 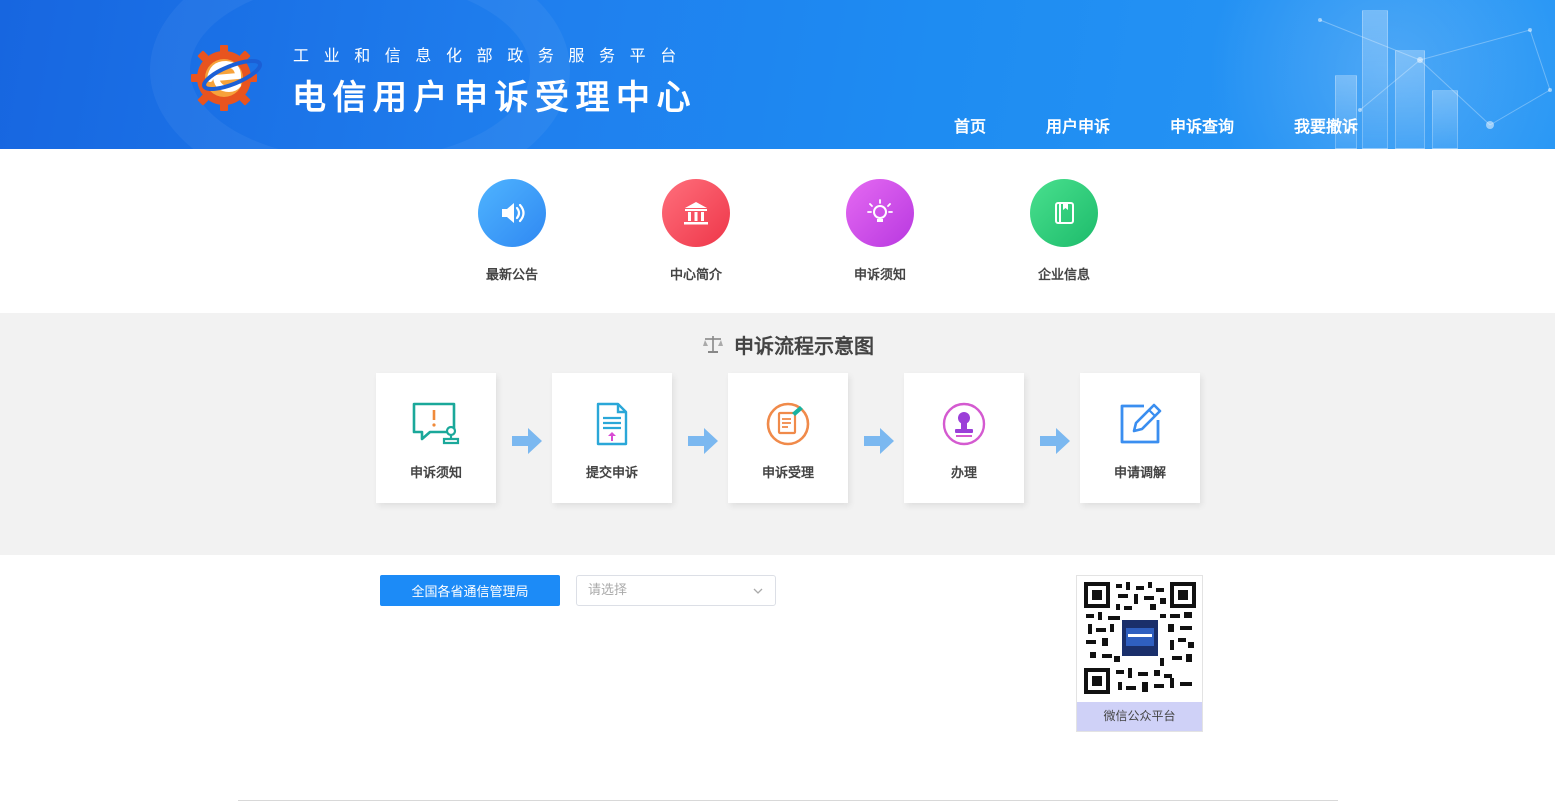 I want to click on quick-link-label: 申诉须知, so click(x=879, y=275).